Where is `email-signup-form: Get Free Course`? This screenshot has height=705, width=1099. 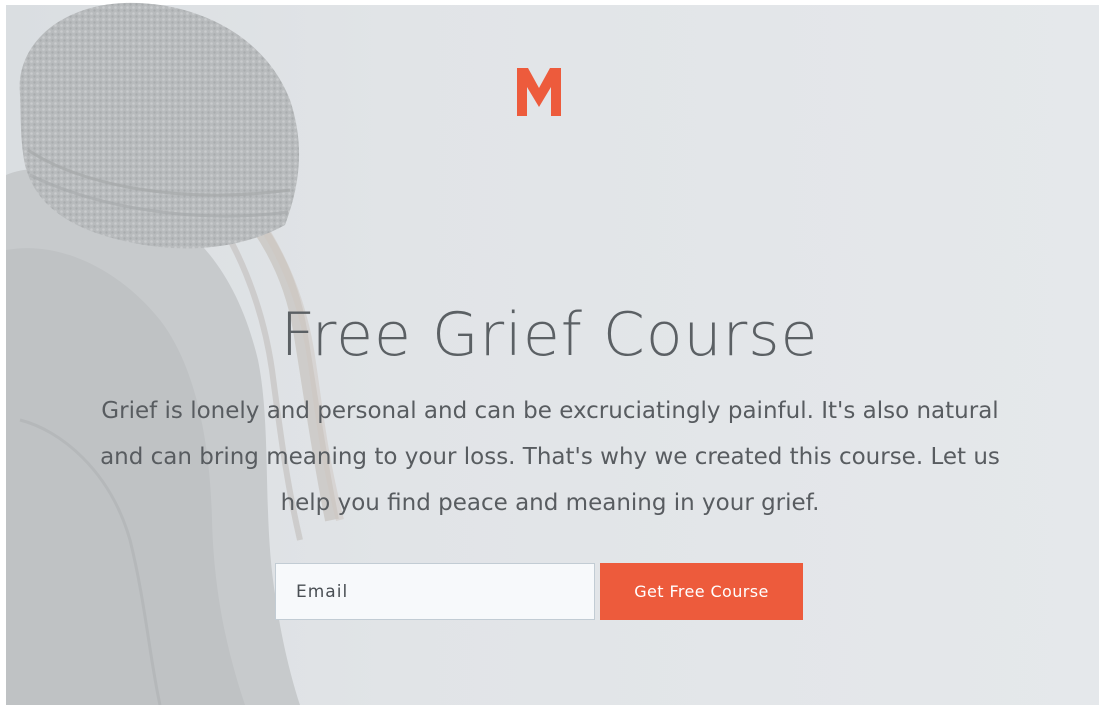 email-signup-form: Get Free Course is located at coordinates (539, 591).